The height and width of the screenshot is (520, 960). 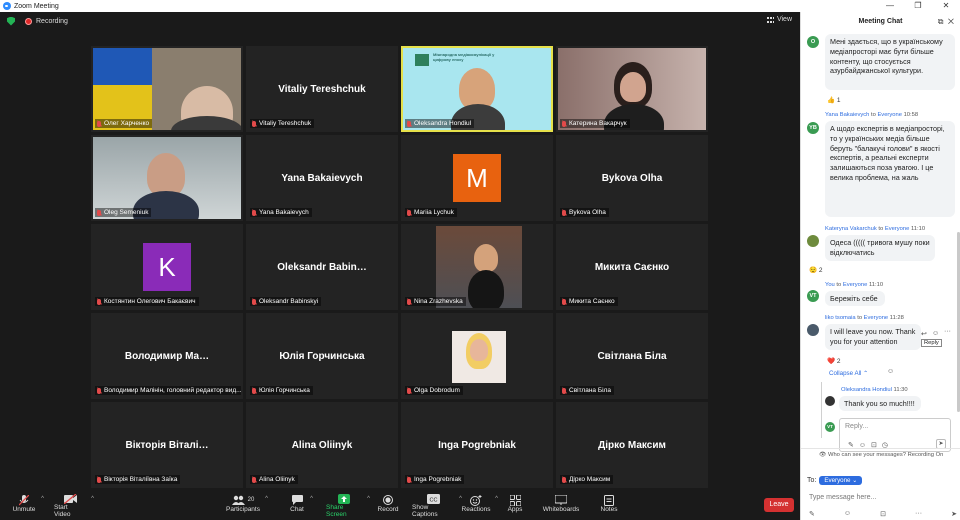 I want to click on reply-icon: ↩, so click(x=924, y=334).